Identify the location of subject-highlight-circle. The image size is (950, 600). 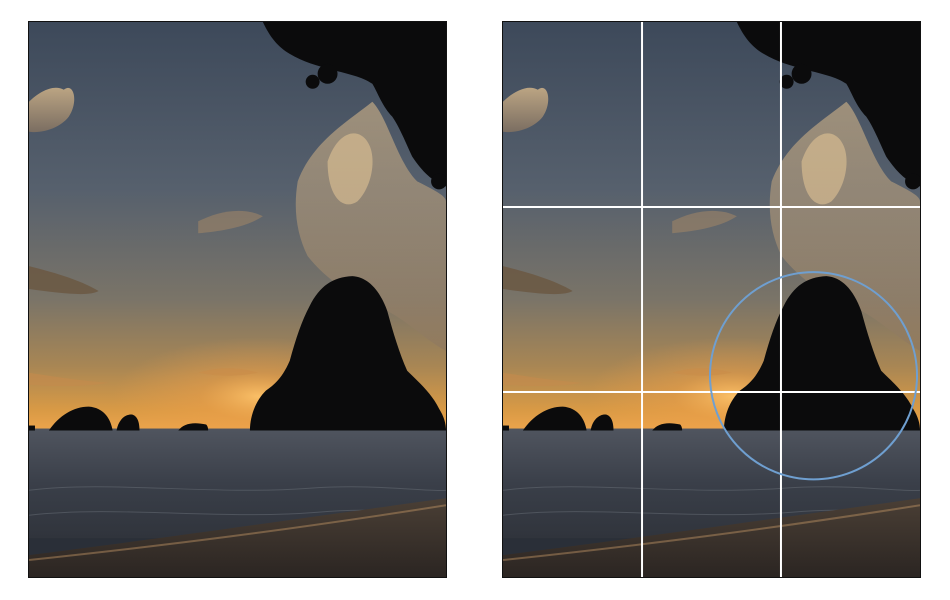
(814, 376).